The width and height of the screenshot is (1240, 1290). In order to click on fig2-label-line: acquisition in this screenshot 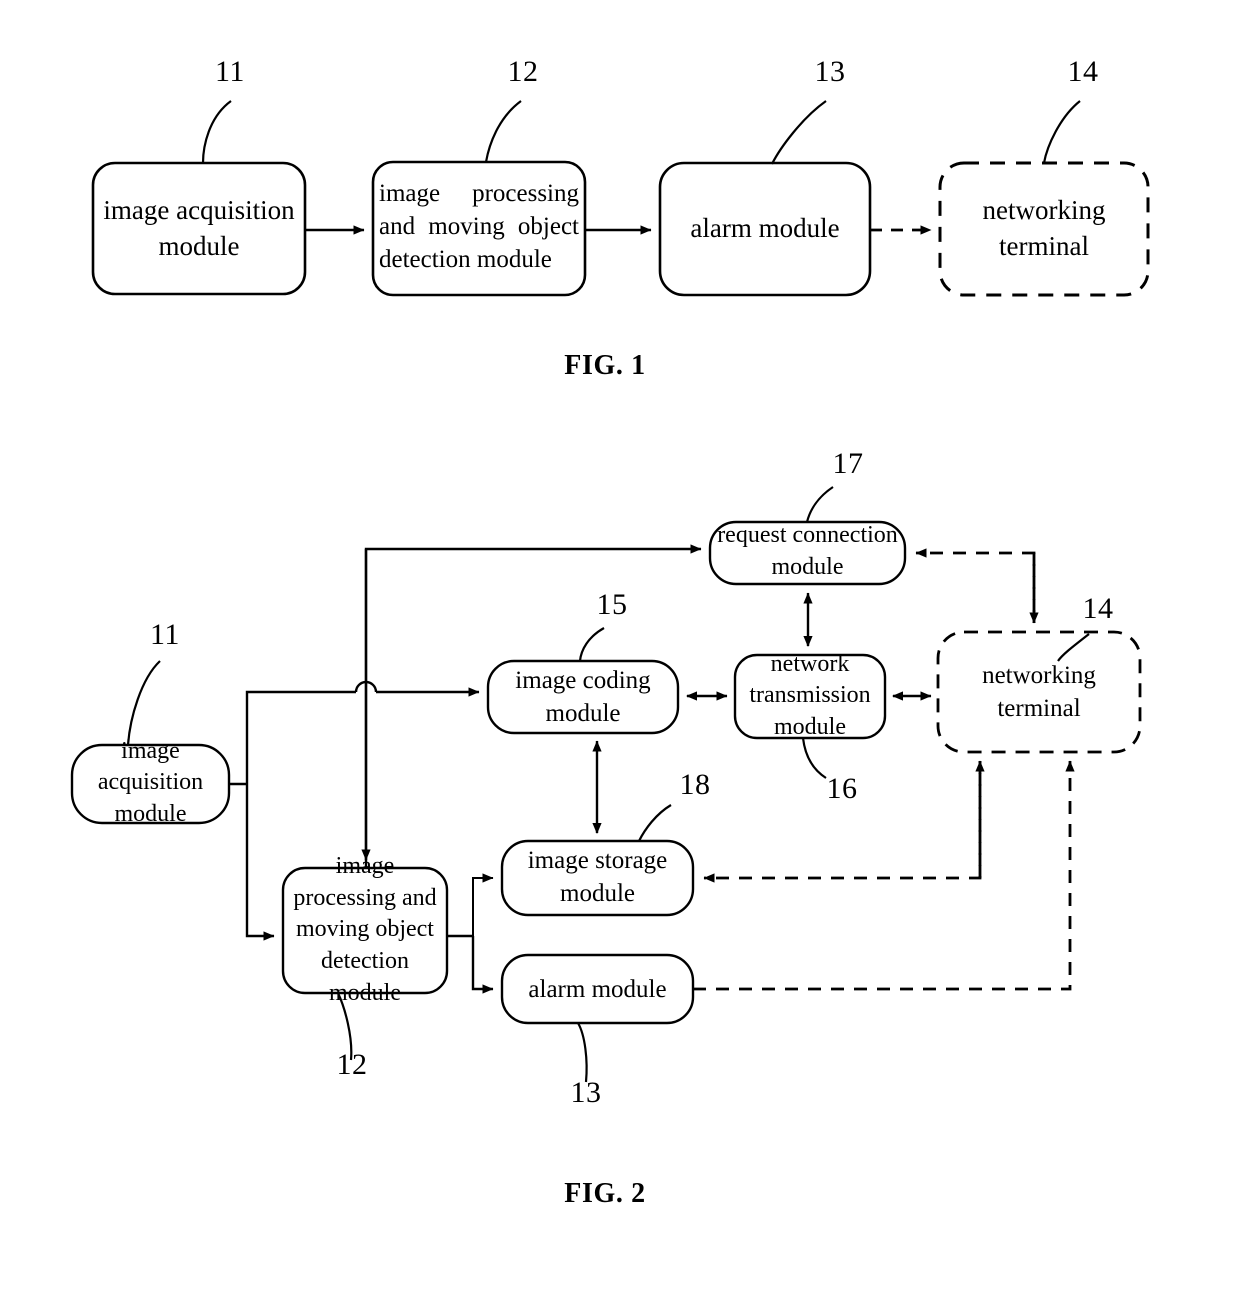, I will do `click(150, 782)`.